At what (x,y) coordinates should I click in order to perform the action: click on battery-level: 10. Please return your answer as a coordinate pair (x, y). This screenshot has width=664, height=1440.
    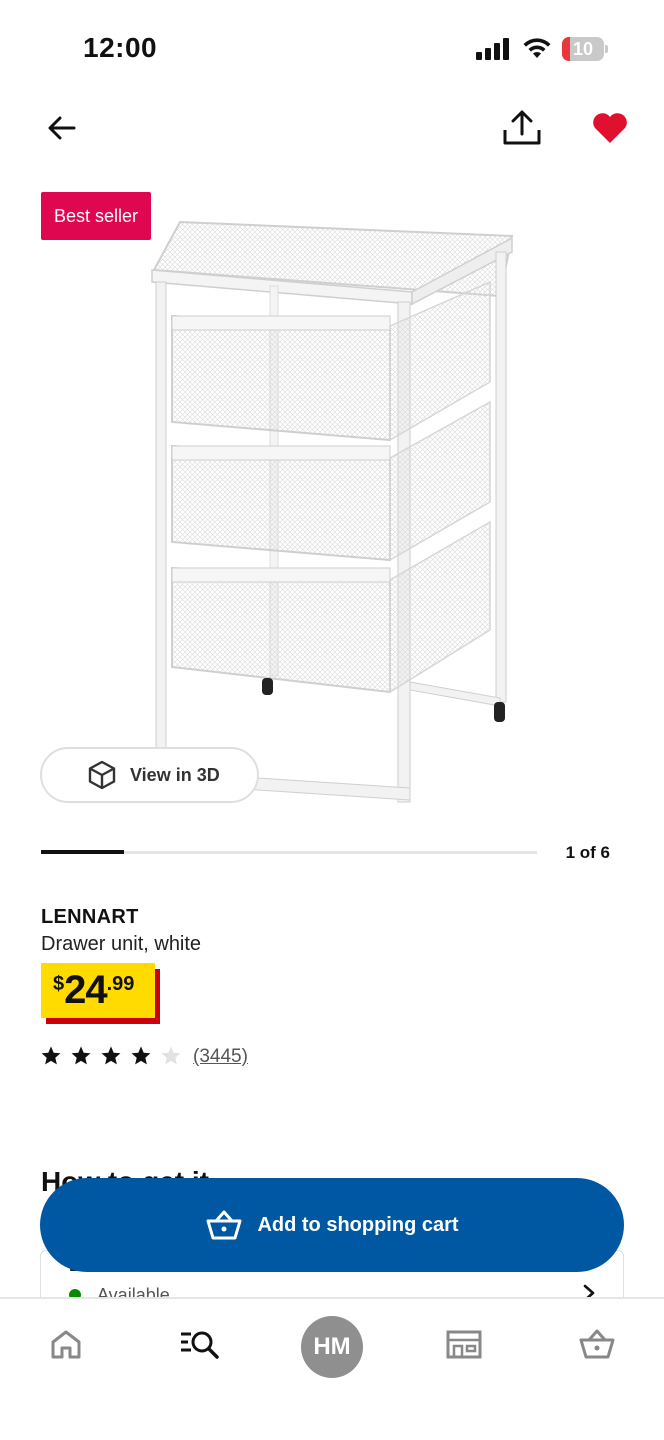
    Looking at the image, I should click on (583, 49).